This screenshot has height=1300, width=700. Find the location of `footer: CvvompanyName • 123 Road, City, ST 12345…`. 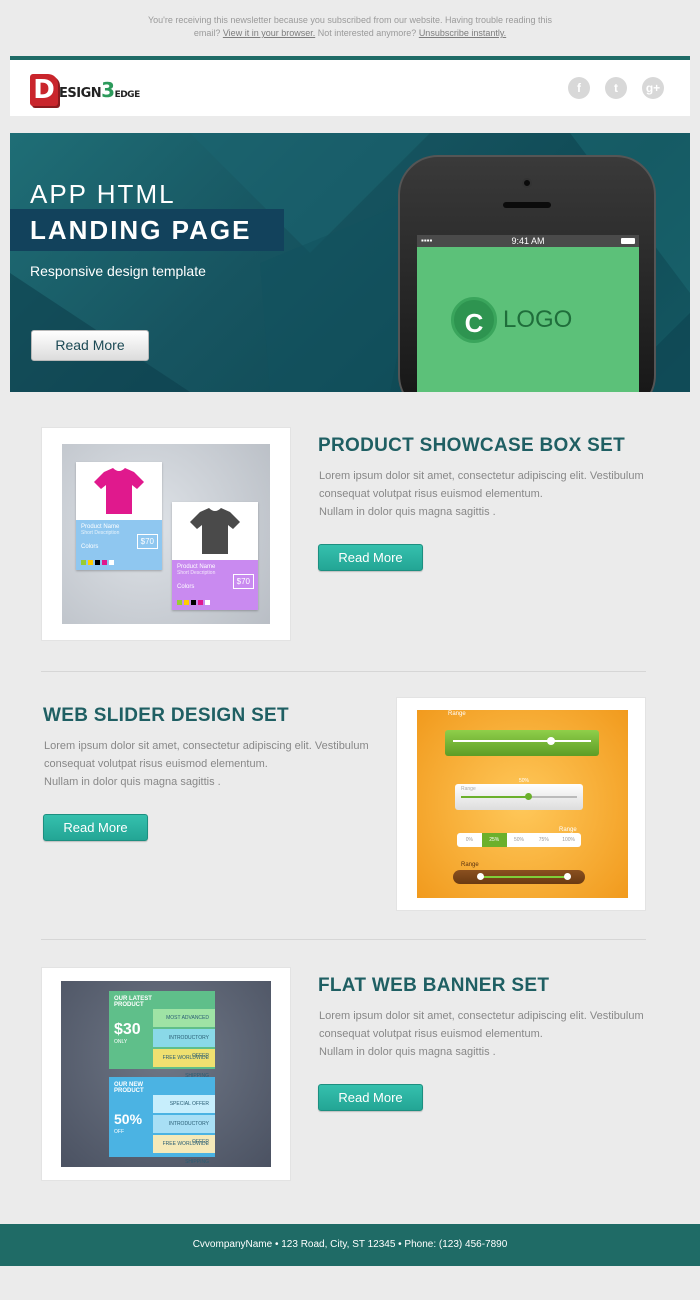

footer: CvvompanyName • 123 Road, City, ST 12345… is located at coordinates (350, 1245).